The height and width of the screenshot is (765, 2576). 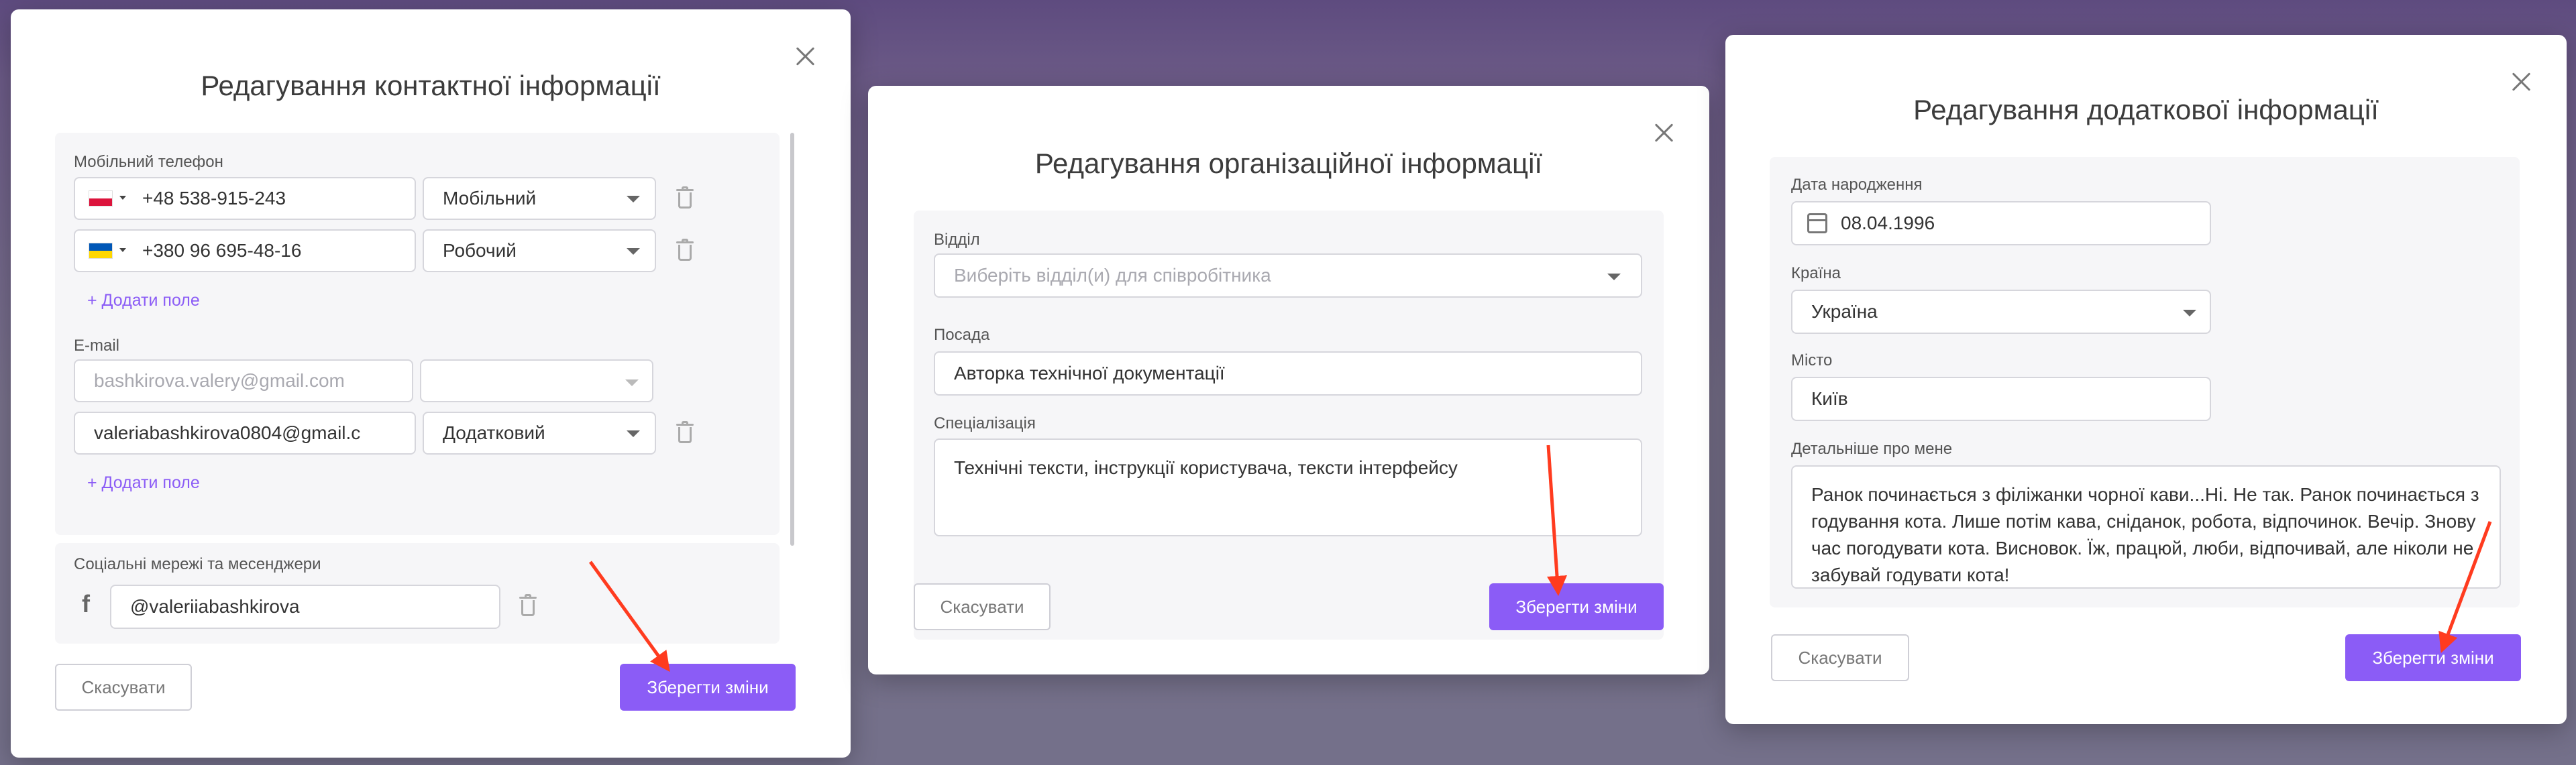 I want to click on country-label: Країна, so click(x=1816, y=273).